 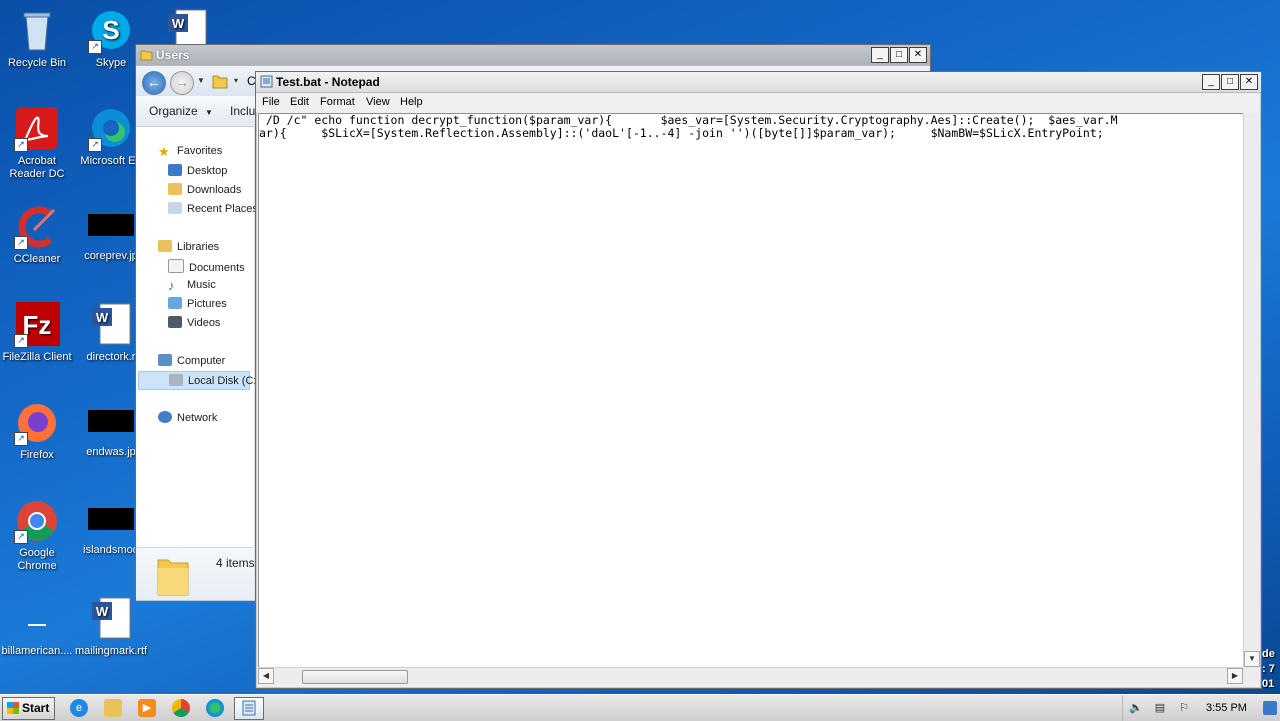 I want to click on skype-icon: S ↗, so click(x=111, y=31).